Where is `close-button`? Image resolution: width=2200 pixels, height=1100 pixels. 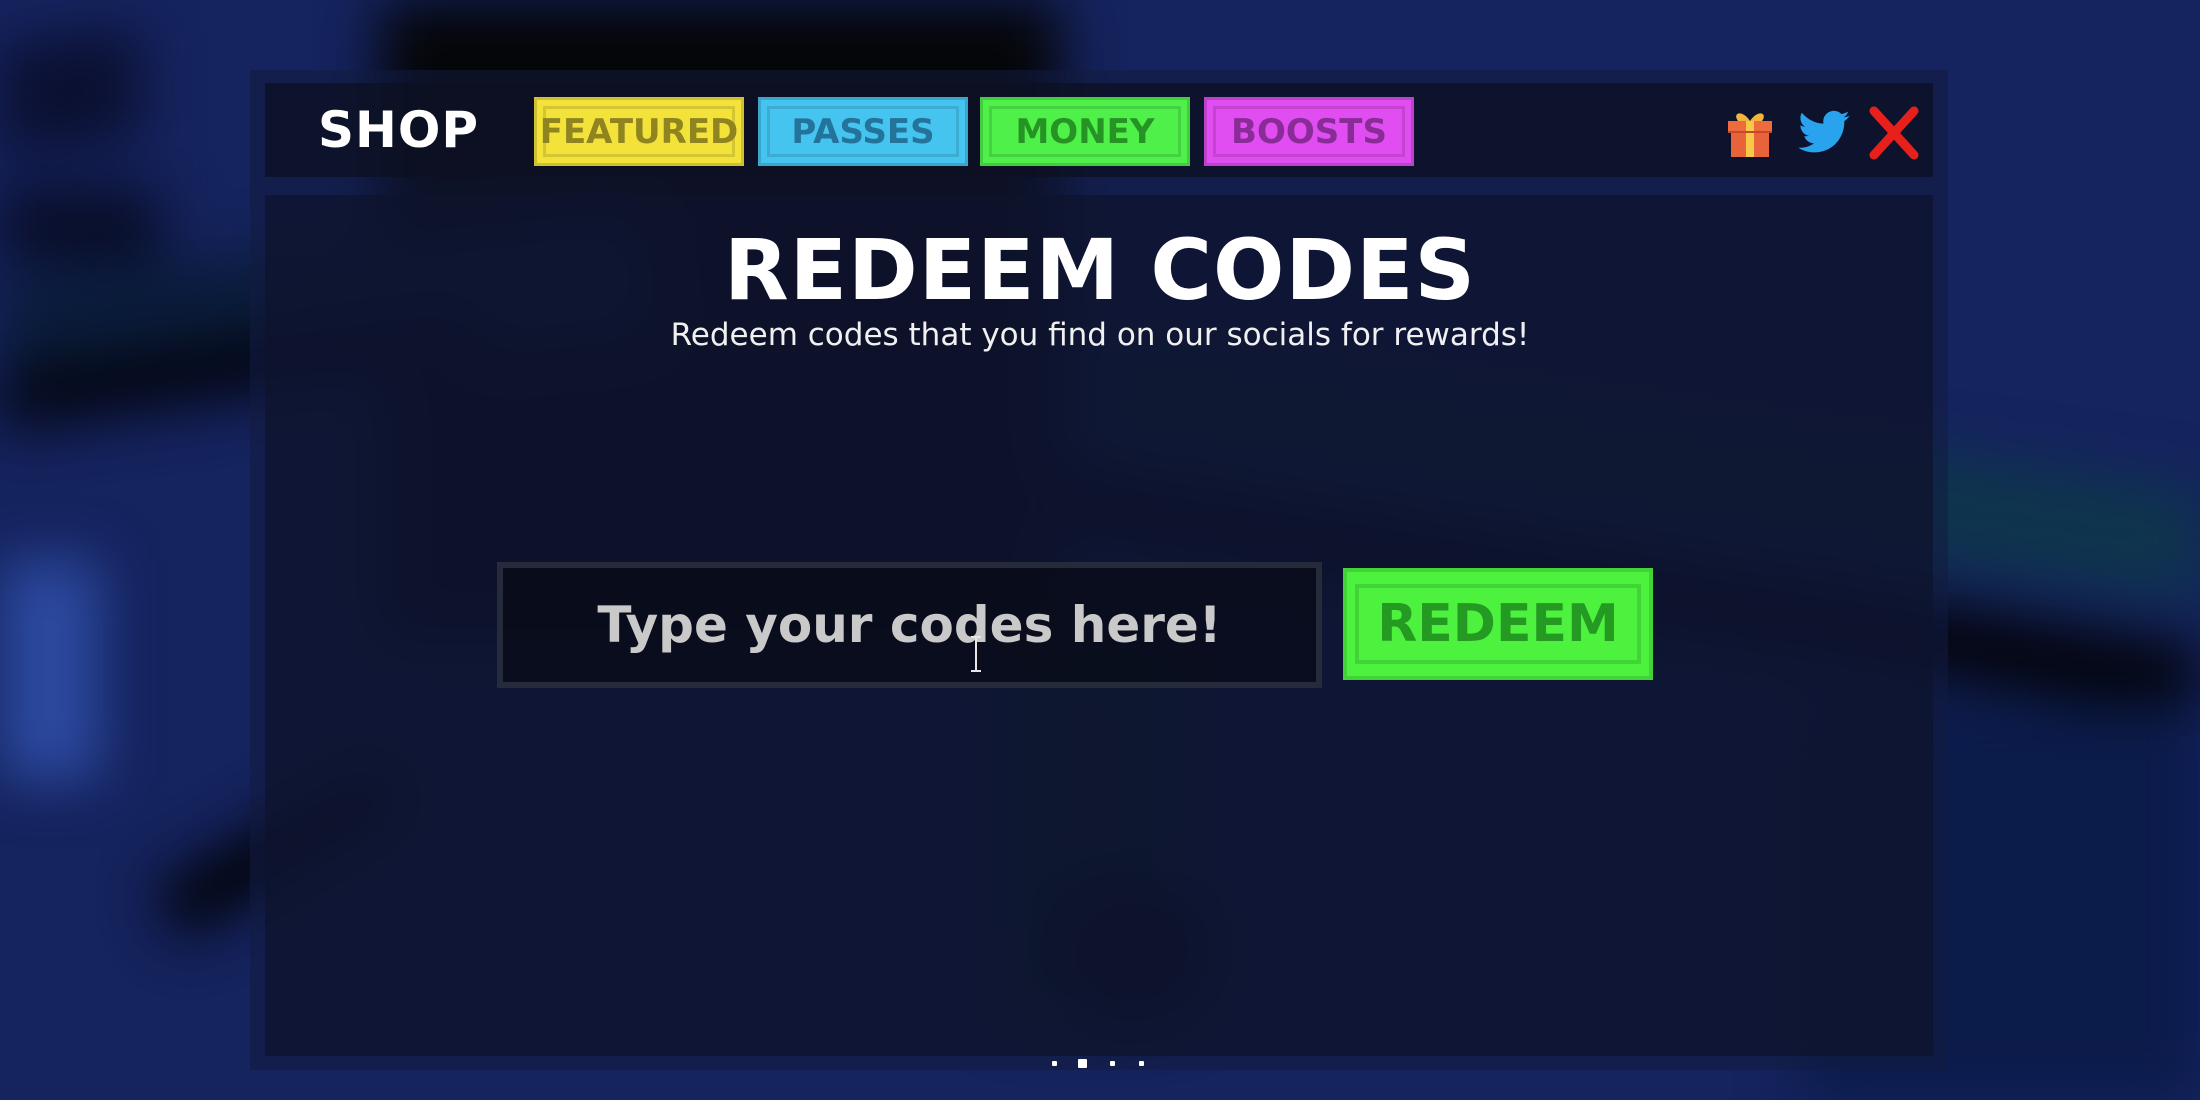
close-button is located at coordinates (1894, 133).